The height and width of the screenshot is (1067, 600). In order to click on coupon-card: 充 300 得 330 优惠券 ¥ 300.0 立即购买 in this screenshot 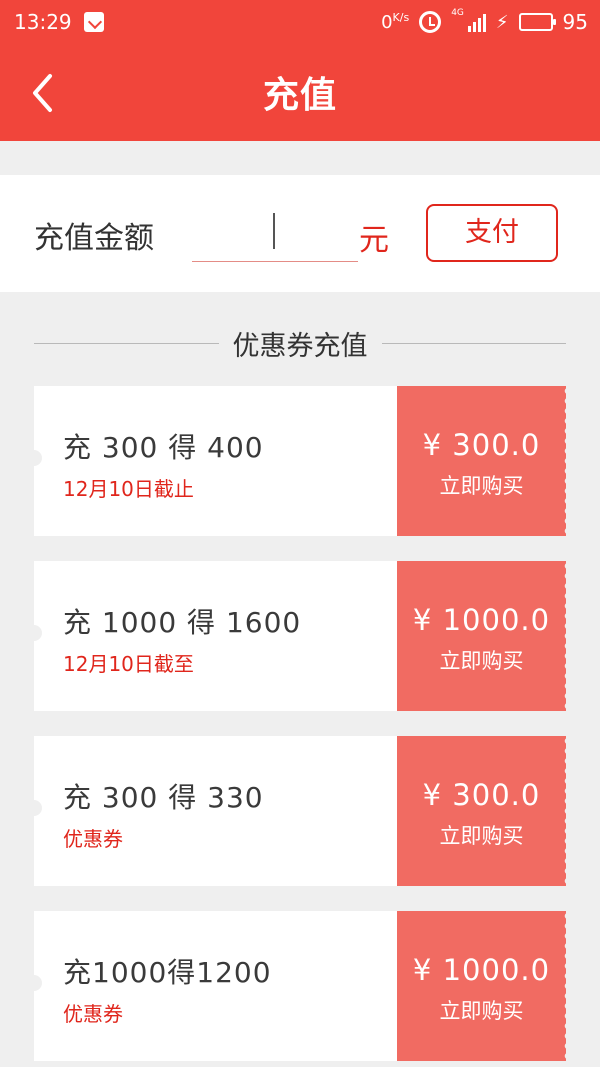, I will do `click(298, 811)`.